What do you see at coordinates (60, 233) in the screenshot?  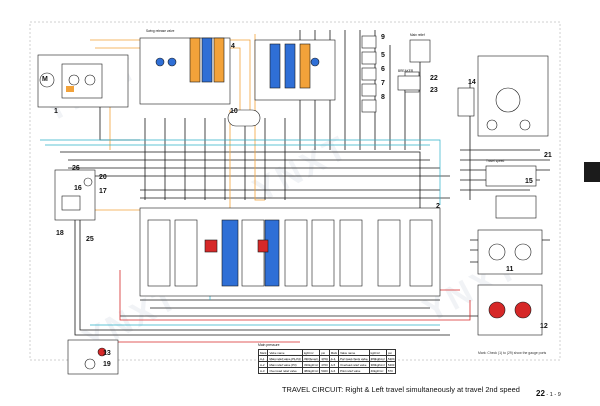 I see `callout-18: 18` at bounding box center [60, 233].